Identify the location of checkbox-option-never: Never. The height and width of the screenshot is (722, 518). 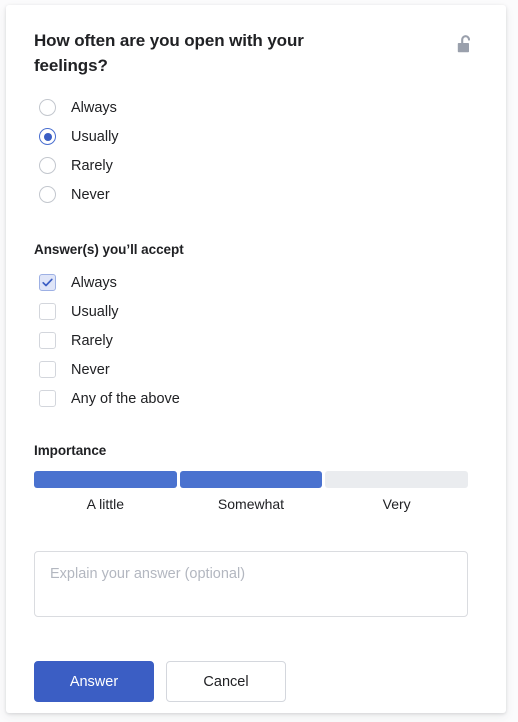
(259, 369).